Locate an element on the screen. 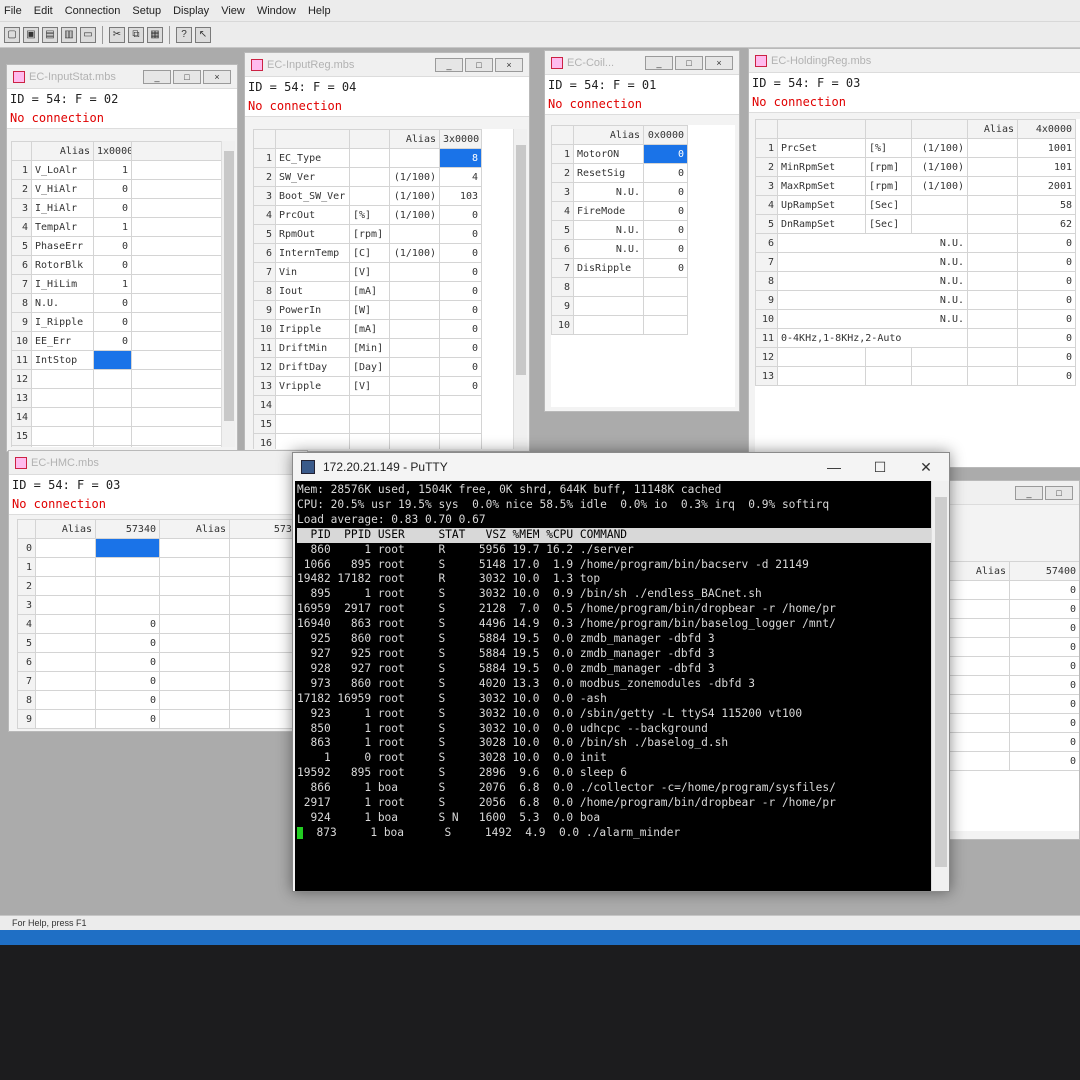  table-row: 11 0-4KHz,1-8KHz,2-Auto 0 is located at coordinates (915, 338).